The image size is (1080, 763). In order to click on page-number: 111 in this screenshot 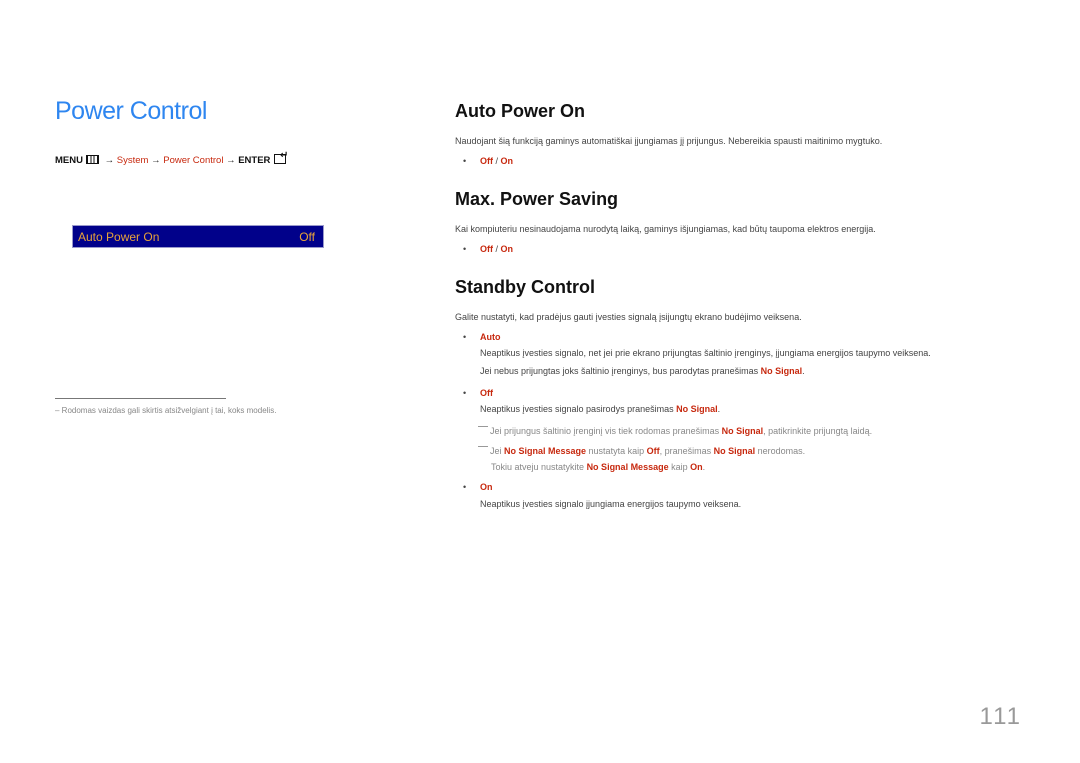, I will do `click(1000, 716)`.